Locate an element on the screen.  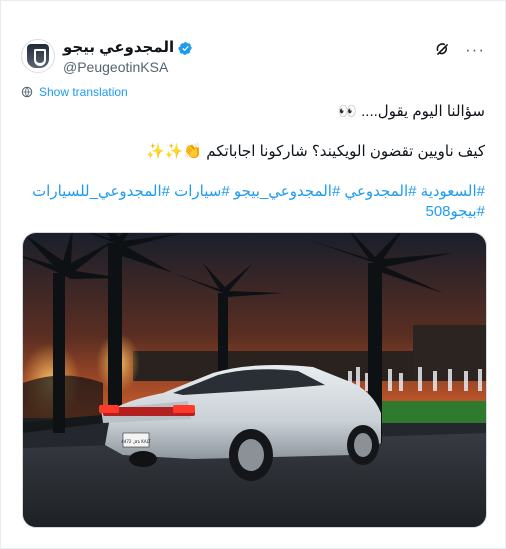
avatar is located at coordinates (38, 56).